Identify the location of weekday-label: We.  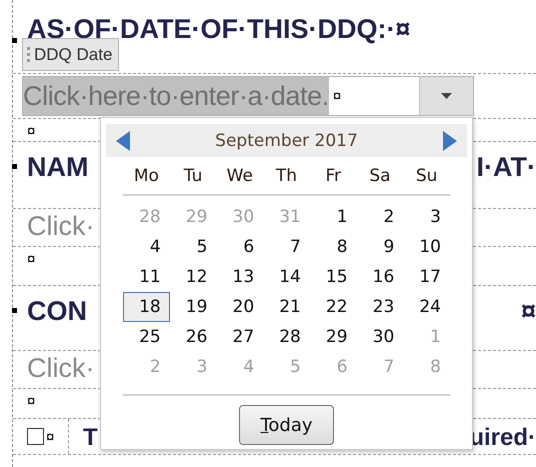
(240, 176).